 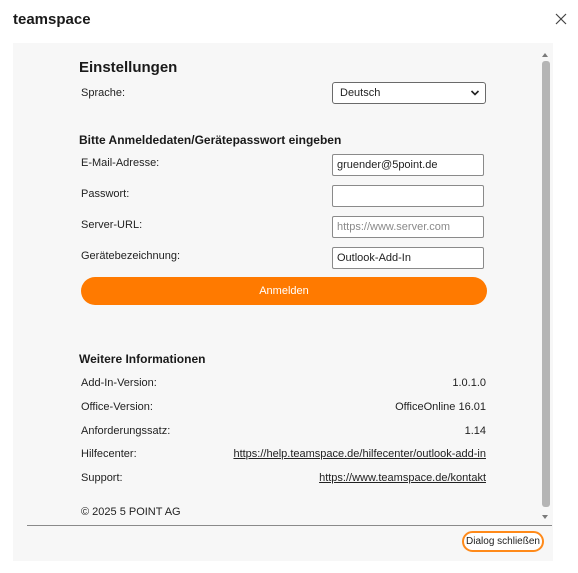 What do you see at coordinates (131, 512) in the screenshot?
I see `copyright: © 2025 5 POINT AG` at bounding box center [131, 512].